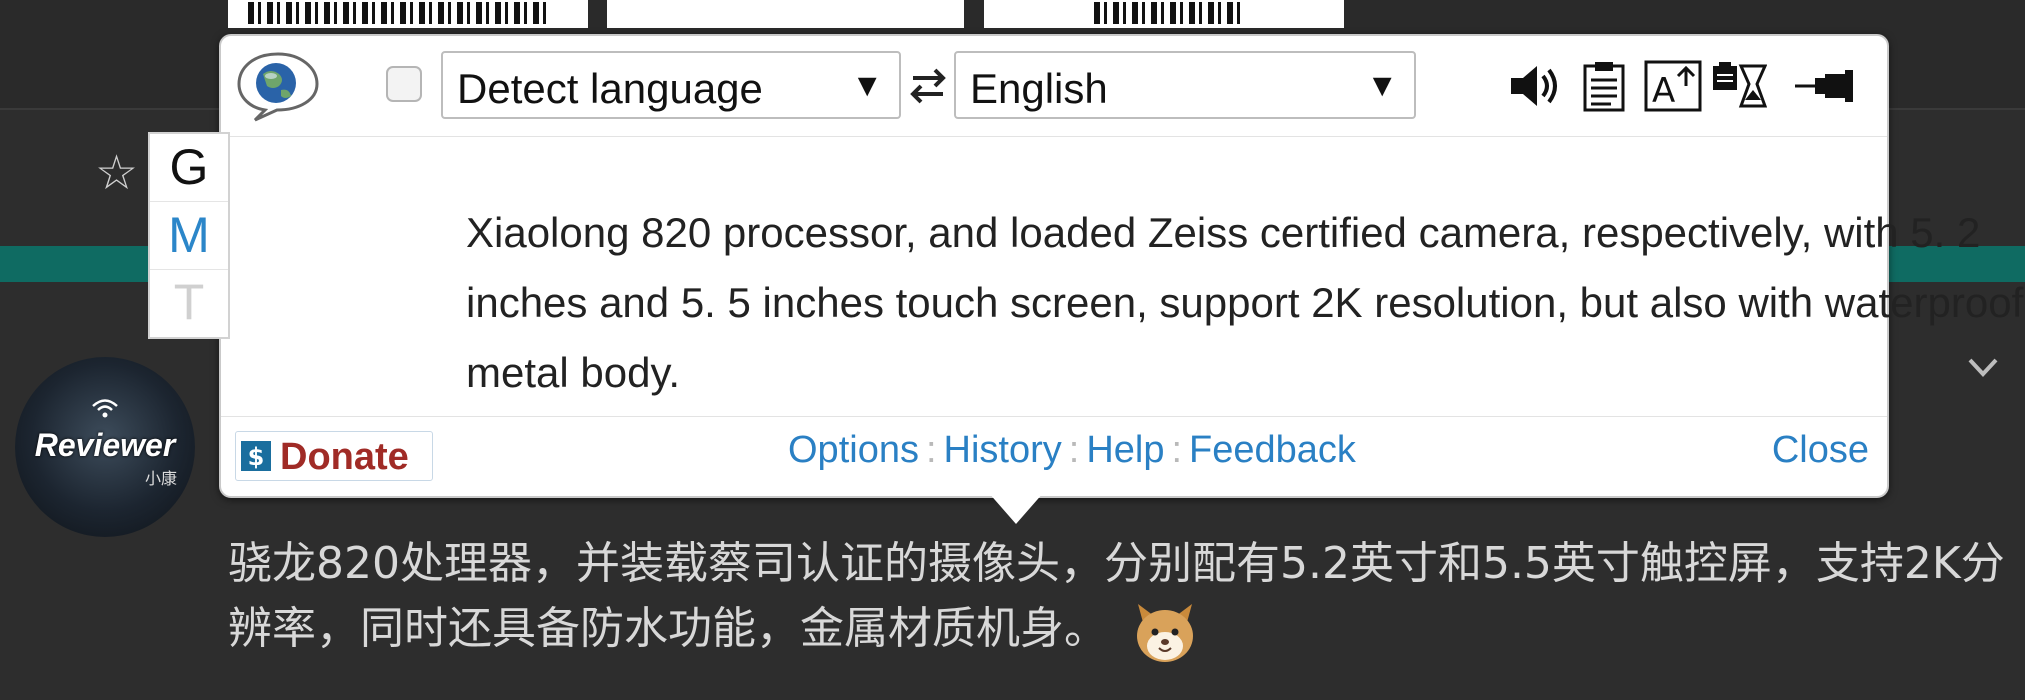 Image resolution: width=2025 pixels, height=700 pixels. What do you see at coordinates (853, 450) in the screenshot?
I see `options-link: Options` at bounding box center [853, 450].